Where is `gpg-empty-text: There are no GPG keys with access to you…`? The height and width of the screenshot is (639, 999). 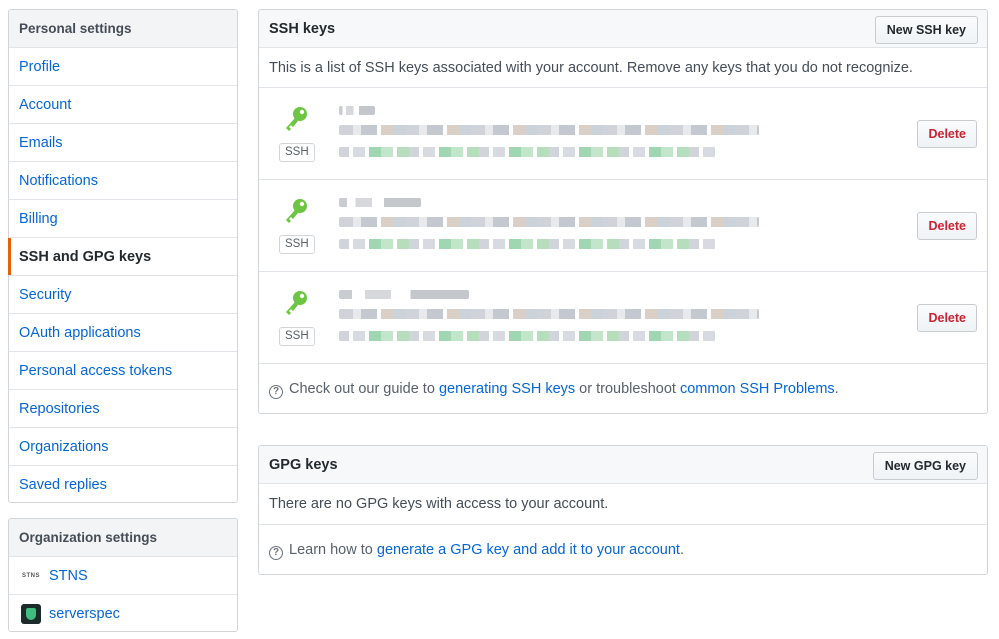 gpg-empty-text: There are no GPG keys with access to you… is located at coordinates (623, 504).